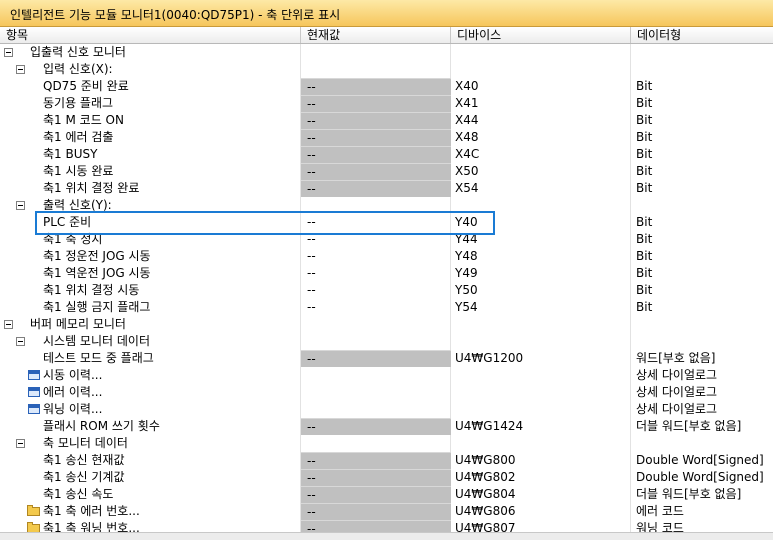  What do you see at coordinates (485, 494) in the screenshot?
I see `device-cell: U4₩G804` at bounding box center [485, 494].